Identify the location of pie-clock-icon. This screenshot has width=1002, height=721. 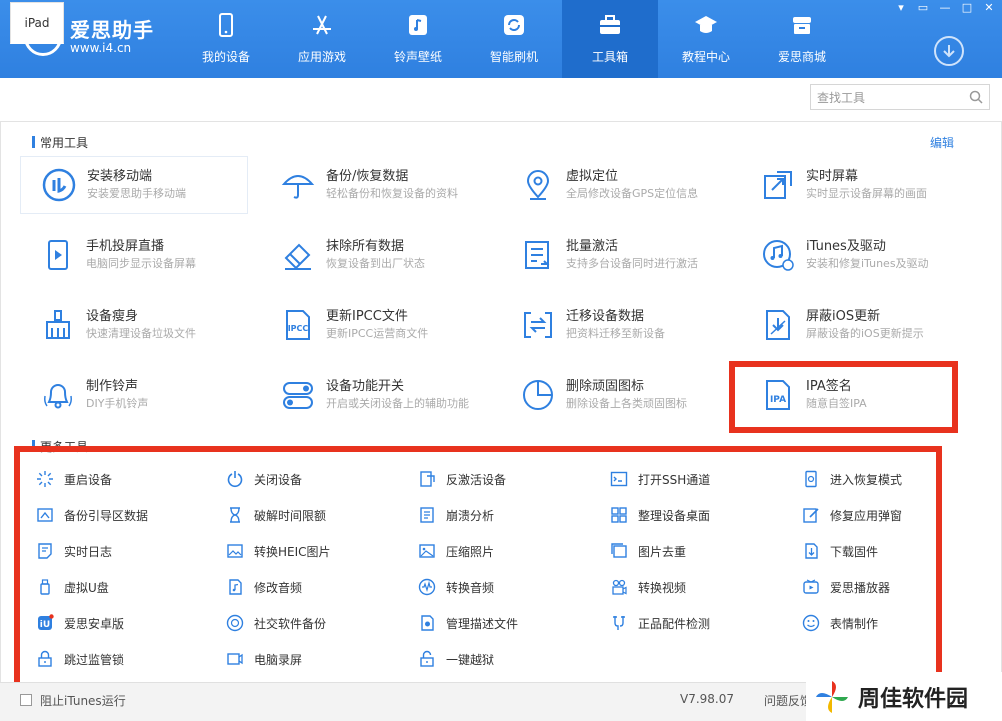
(538, 395).